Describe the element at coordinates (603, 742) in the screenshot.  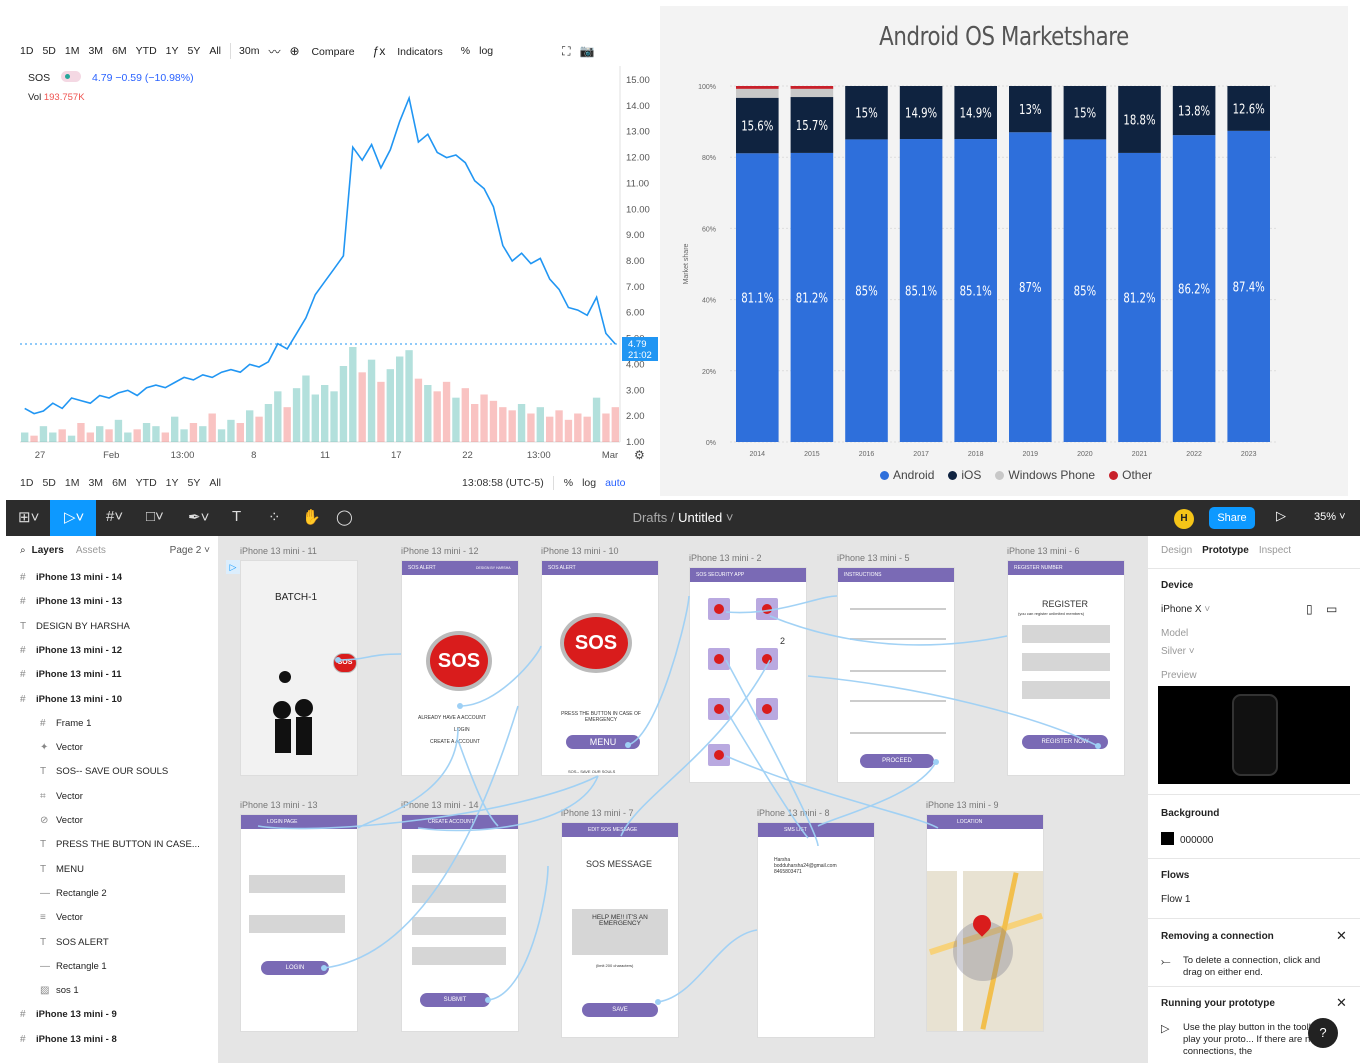
I see `menu-button: MENU` at that location.